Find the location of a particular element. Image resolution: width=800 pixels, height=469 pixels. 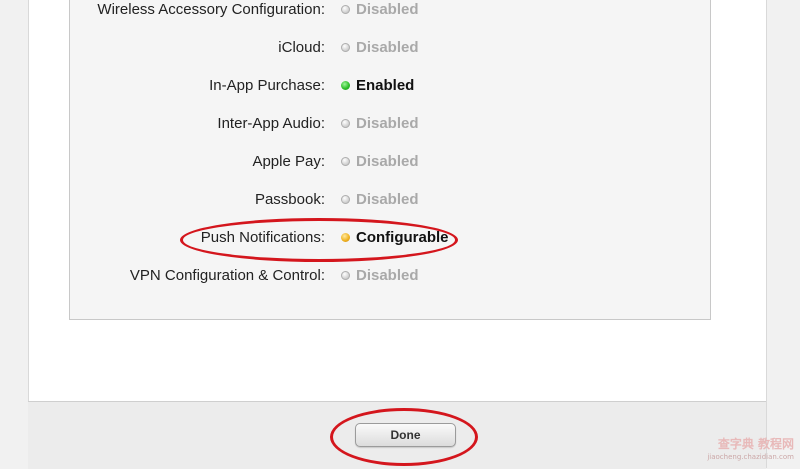

watermark: 查字典 教程网 jiaocheng.chazidian.com is located at coordinates (750, 451).